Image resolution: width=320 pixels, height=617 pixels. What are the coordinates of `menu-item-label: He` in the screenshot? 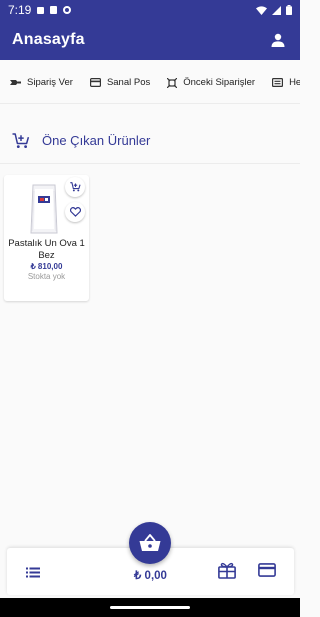 It's located at (294, 82).